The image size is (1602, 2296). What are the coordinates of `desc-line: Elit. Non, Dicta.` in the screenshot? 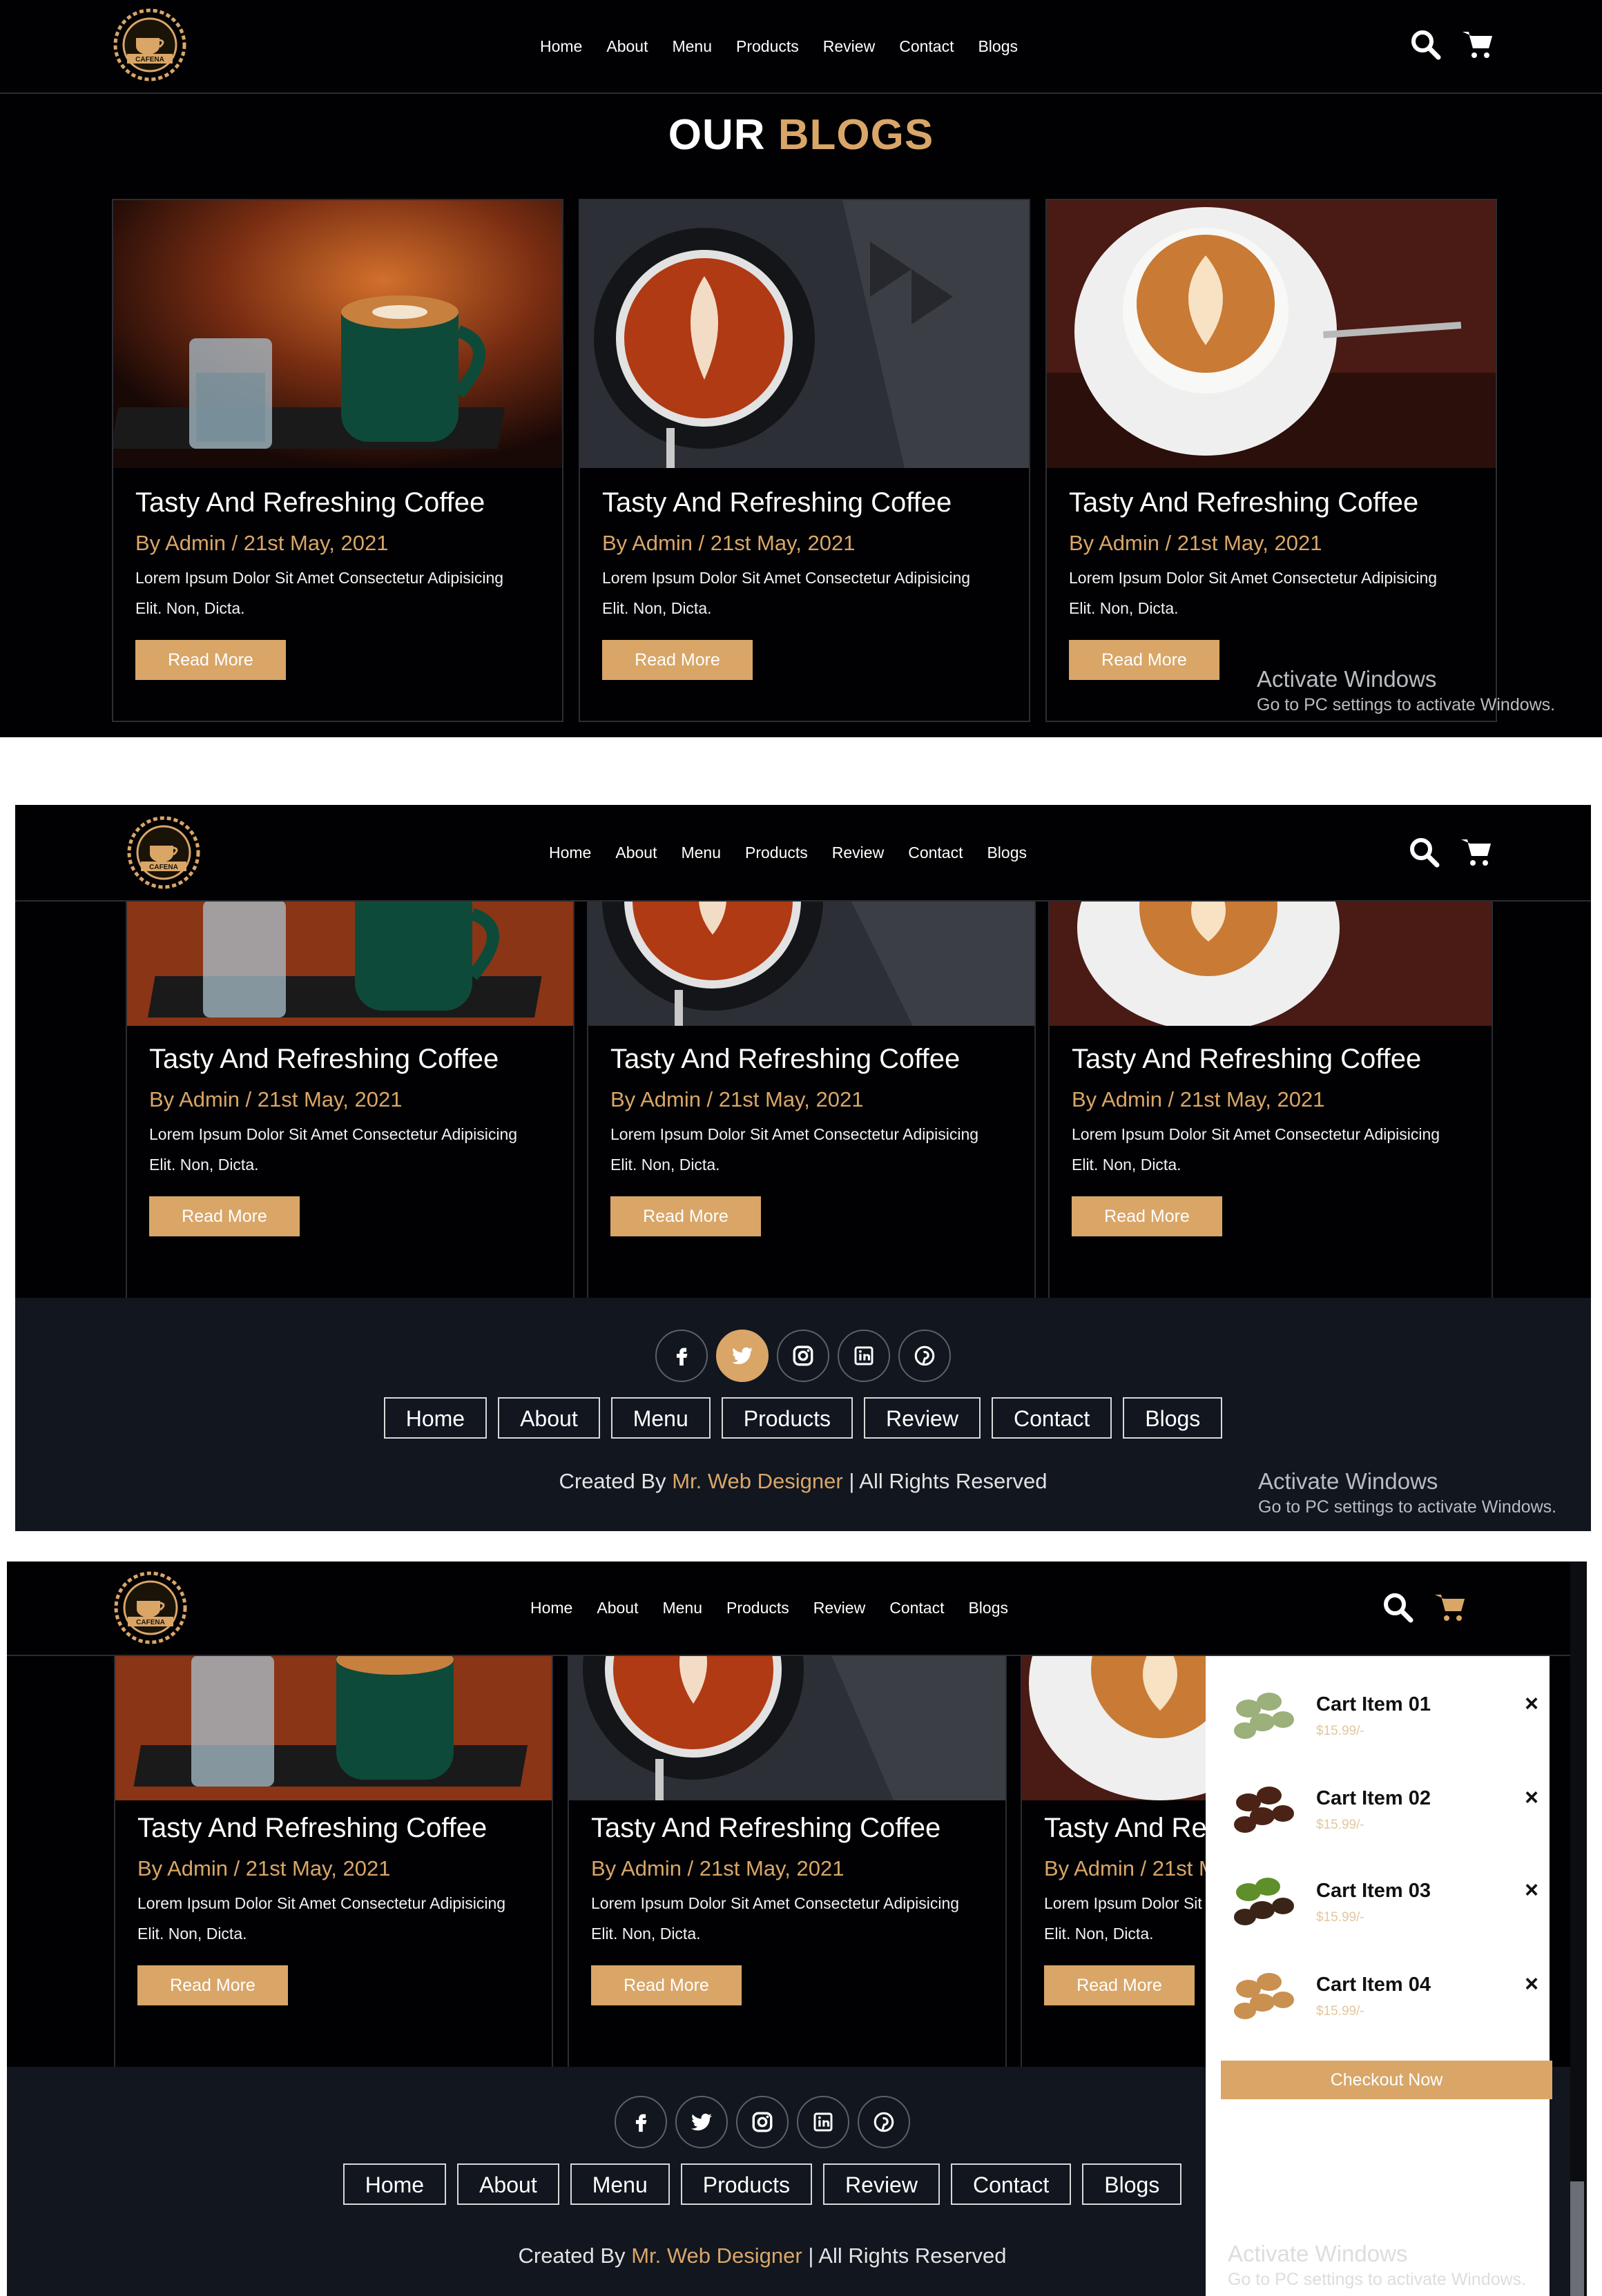 It's located at (657, 608).